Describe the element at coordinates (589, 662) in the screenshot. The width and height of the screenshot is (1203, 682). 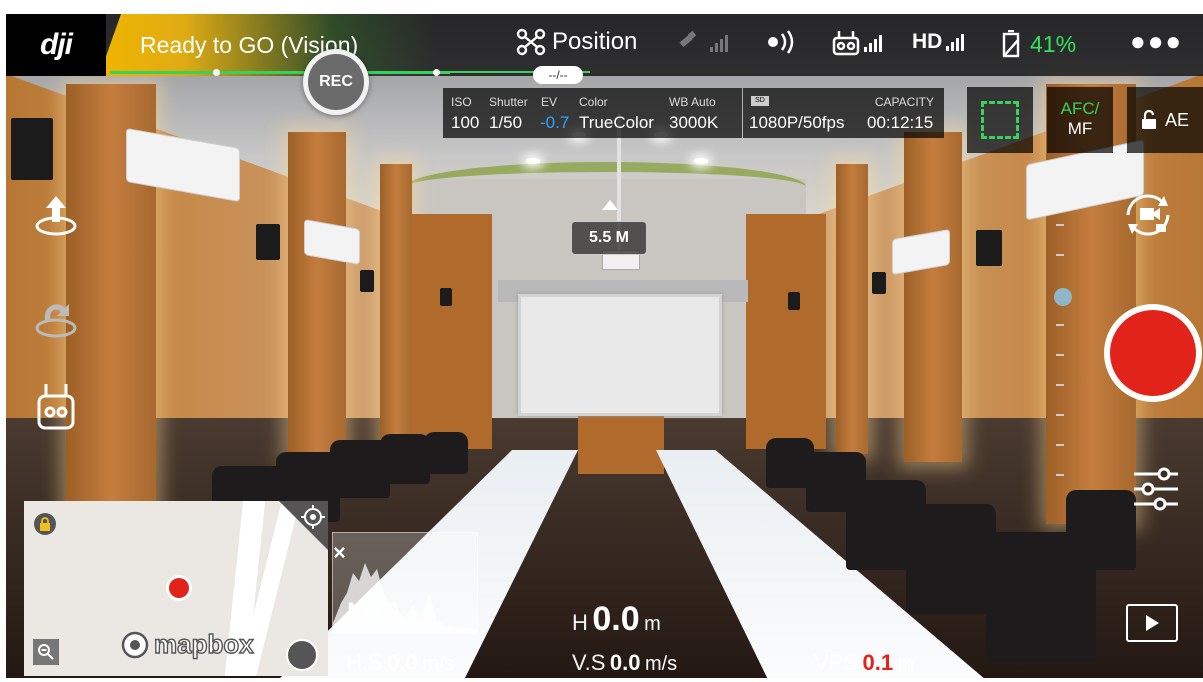
I see `vs-label: V.S` at that location.